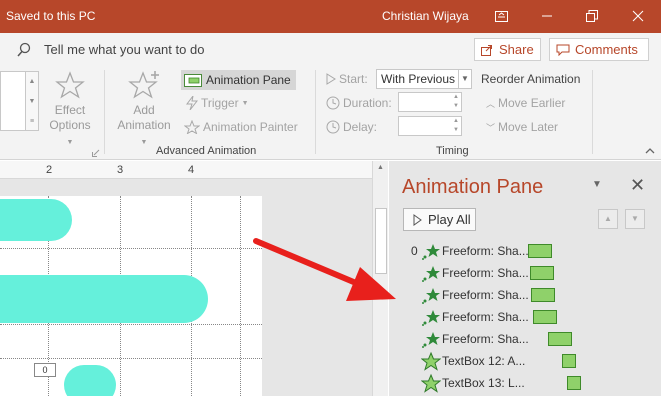  I want to click on add-animation-button: Add Animation ▼, so click(144, 110).